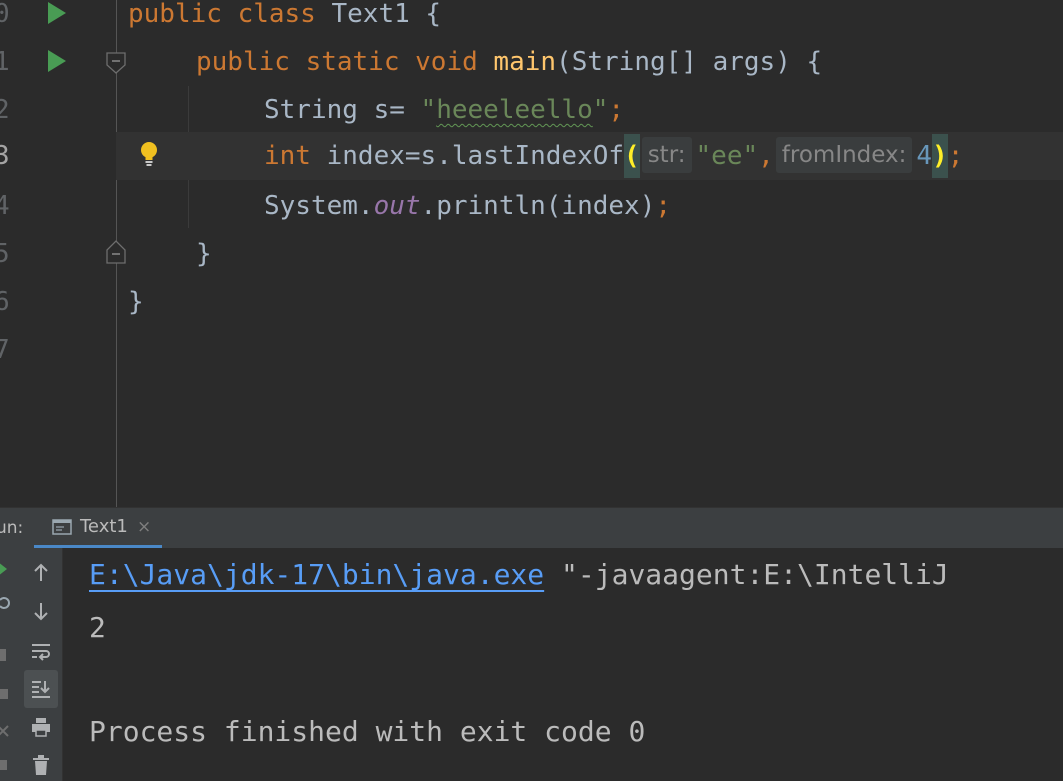  I want to click on run-tab-label: Text1, so click(104, 526).